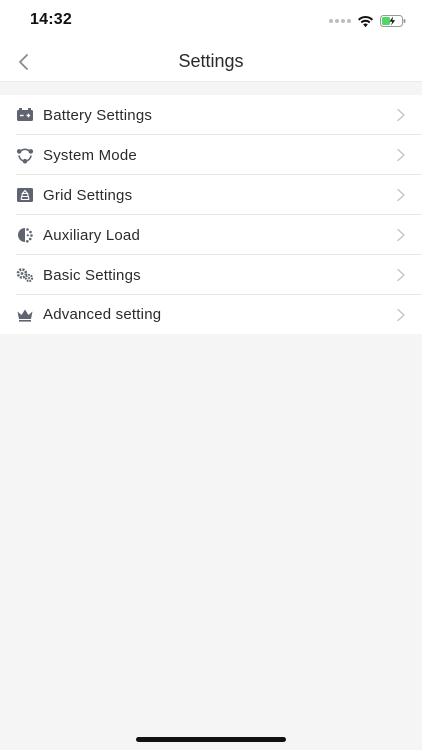 This screenshot has height=750, width=422. What do you see at coordinates (25, 235) in the screenshot?
I see `auxiliary-load-icon` at bounding box center [25, 235].